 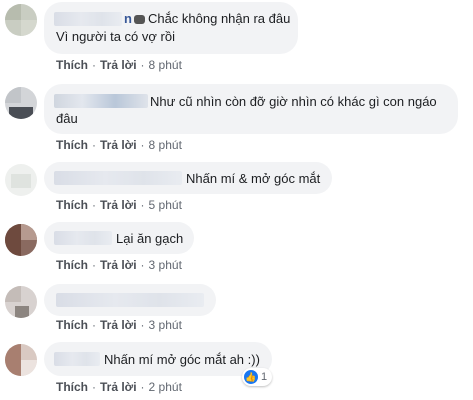 What do you see at coordinates (165, 205) in the screenshot?
I see `comment-time: 5 phút` at bounding box center [165, 205].